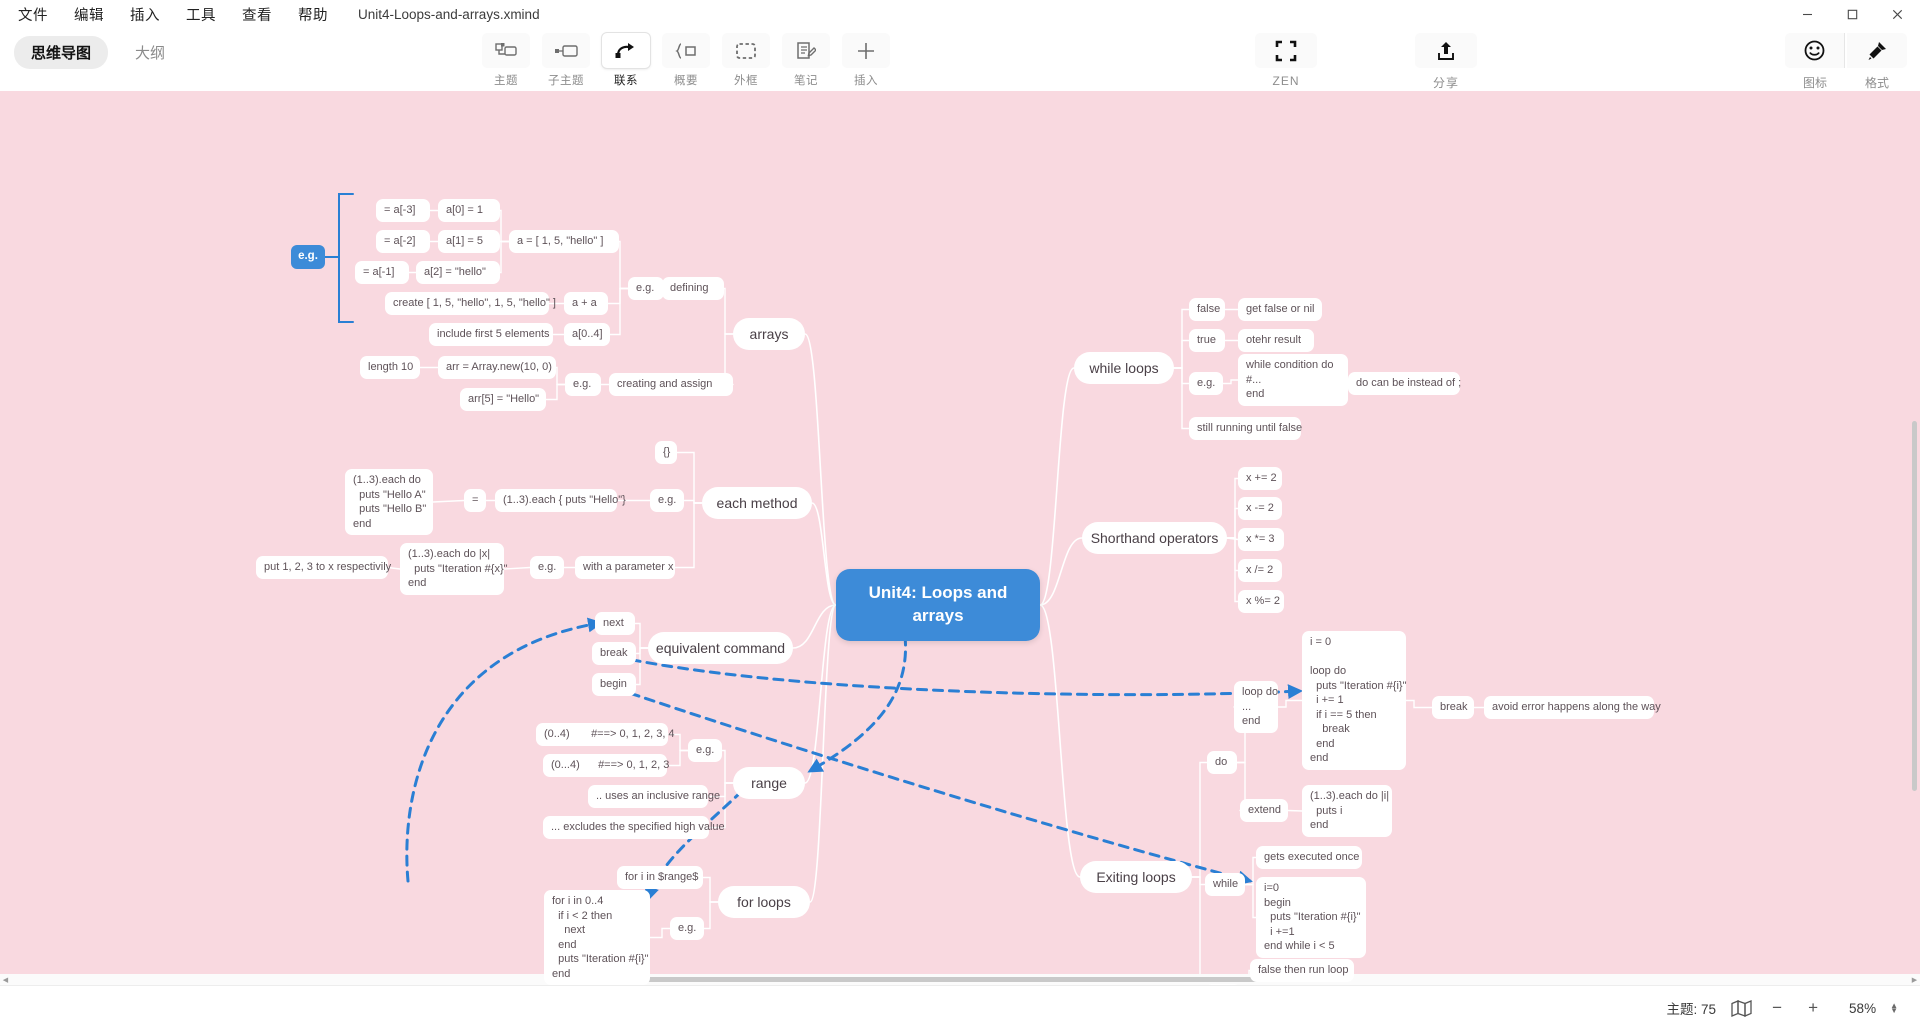  What do you see at coordinates (1897, 14) in the screenshot?
I see `close-button` at bounding box center [1897, 14].